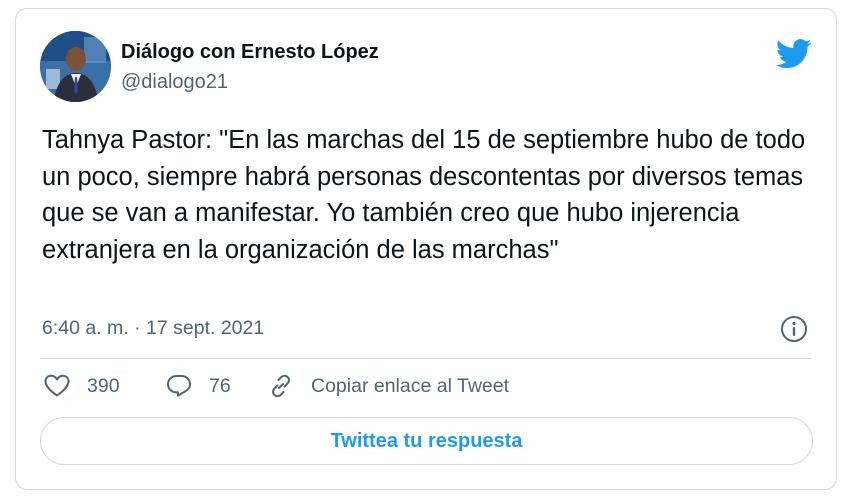  Describe the element at coordinates (426, 69) in the screenshot. I see `tweet-header: Diálogo con Ernesto López @dialogo21` at that location.